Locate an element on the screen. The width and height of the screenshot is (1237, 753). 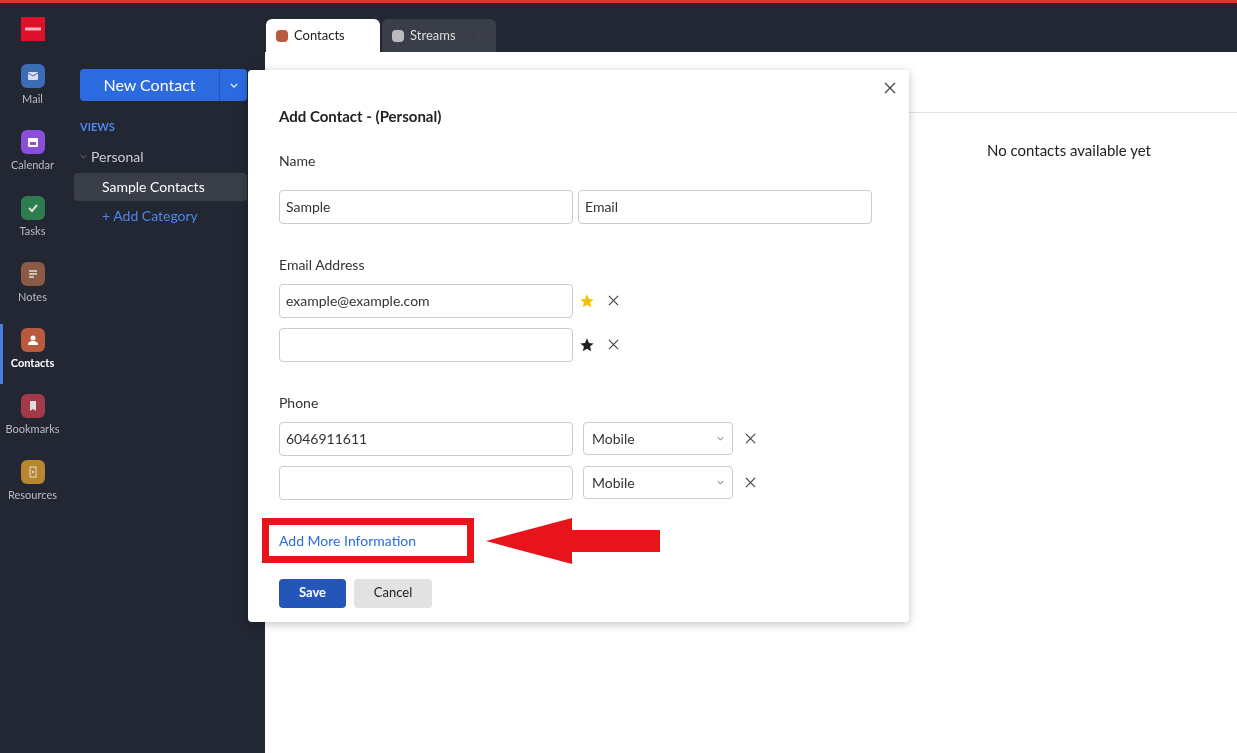
mail-icon is located at coordinates (32, 76).